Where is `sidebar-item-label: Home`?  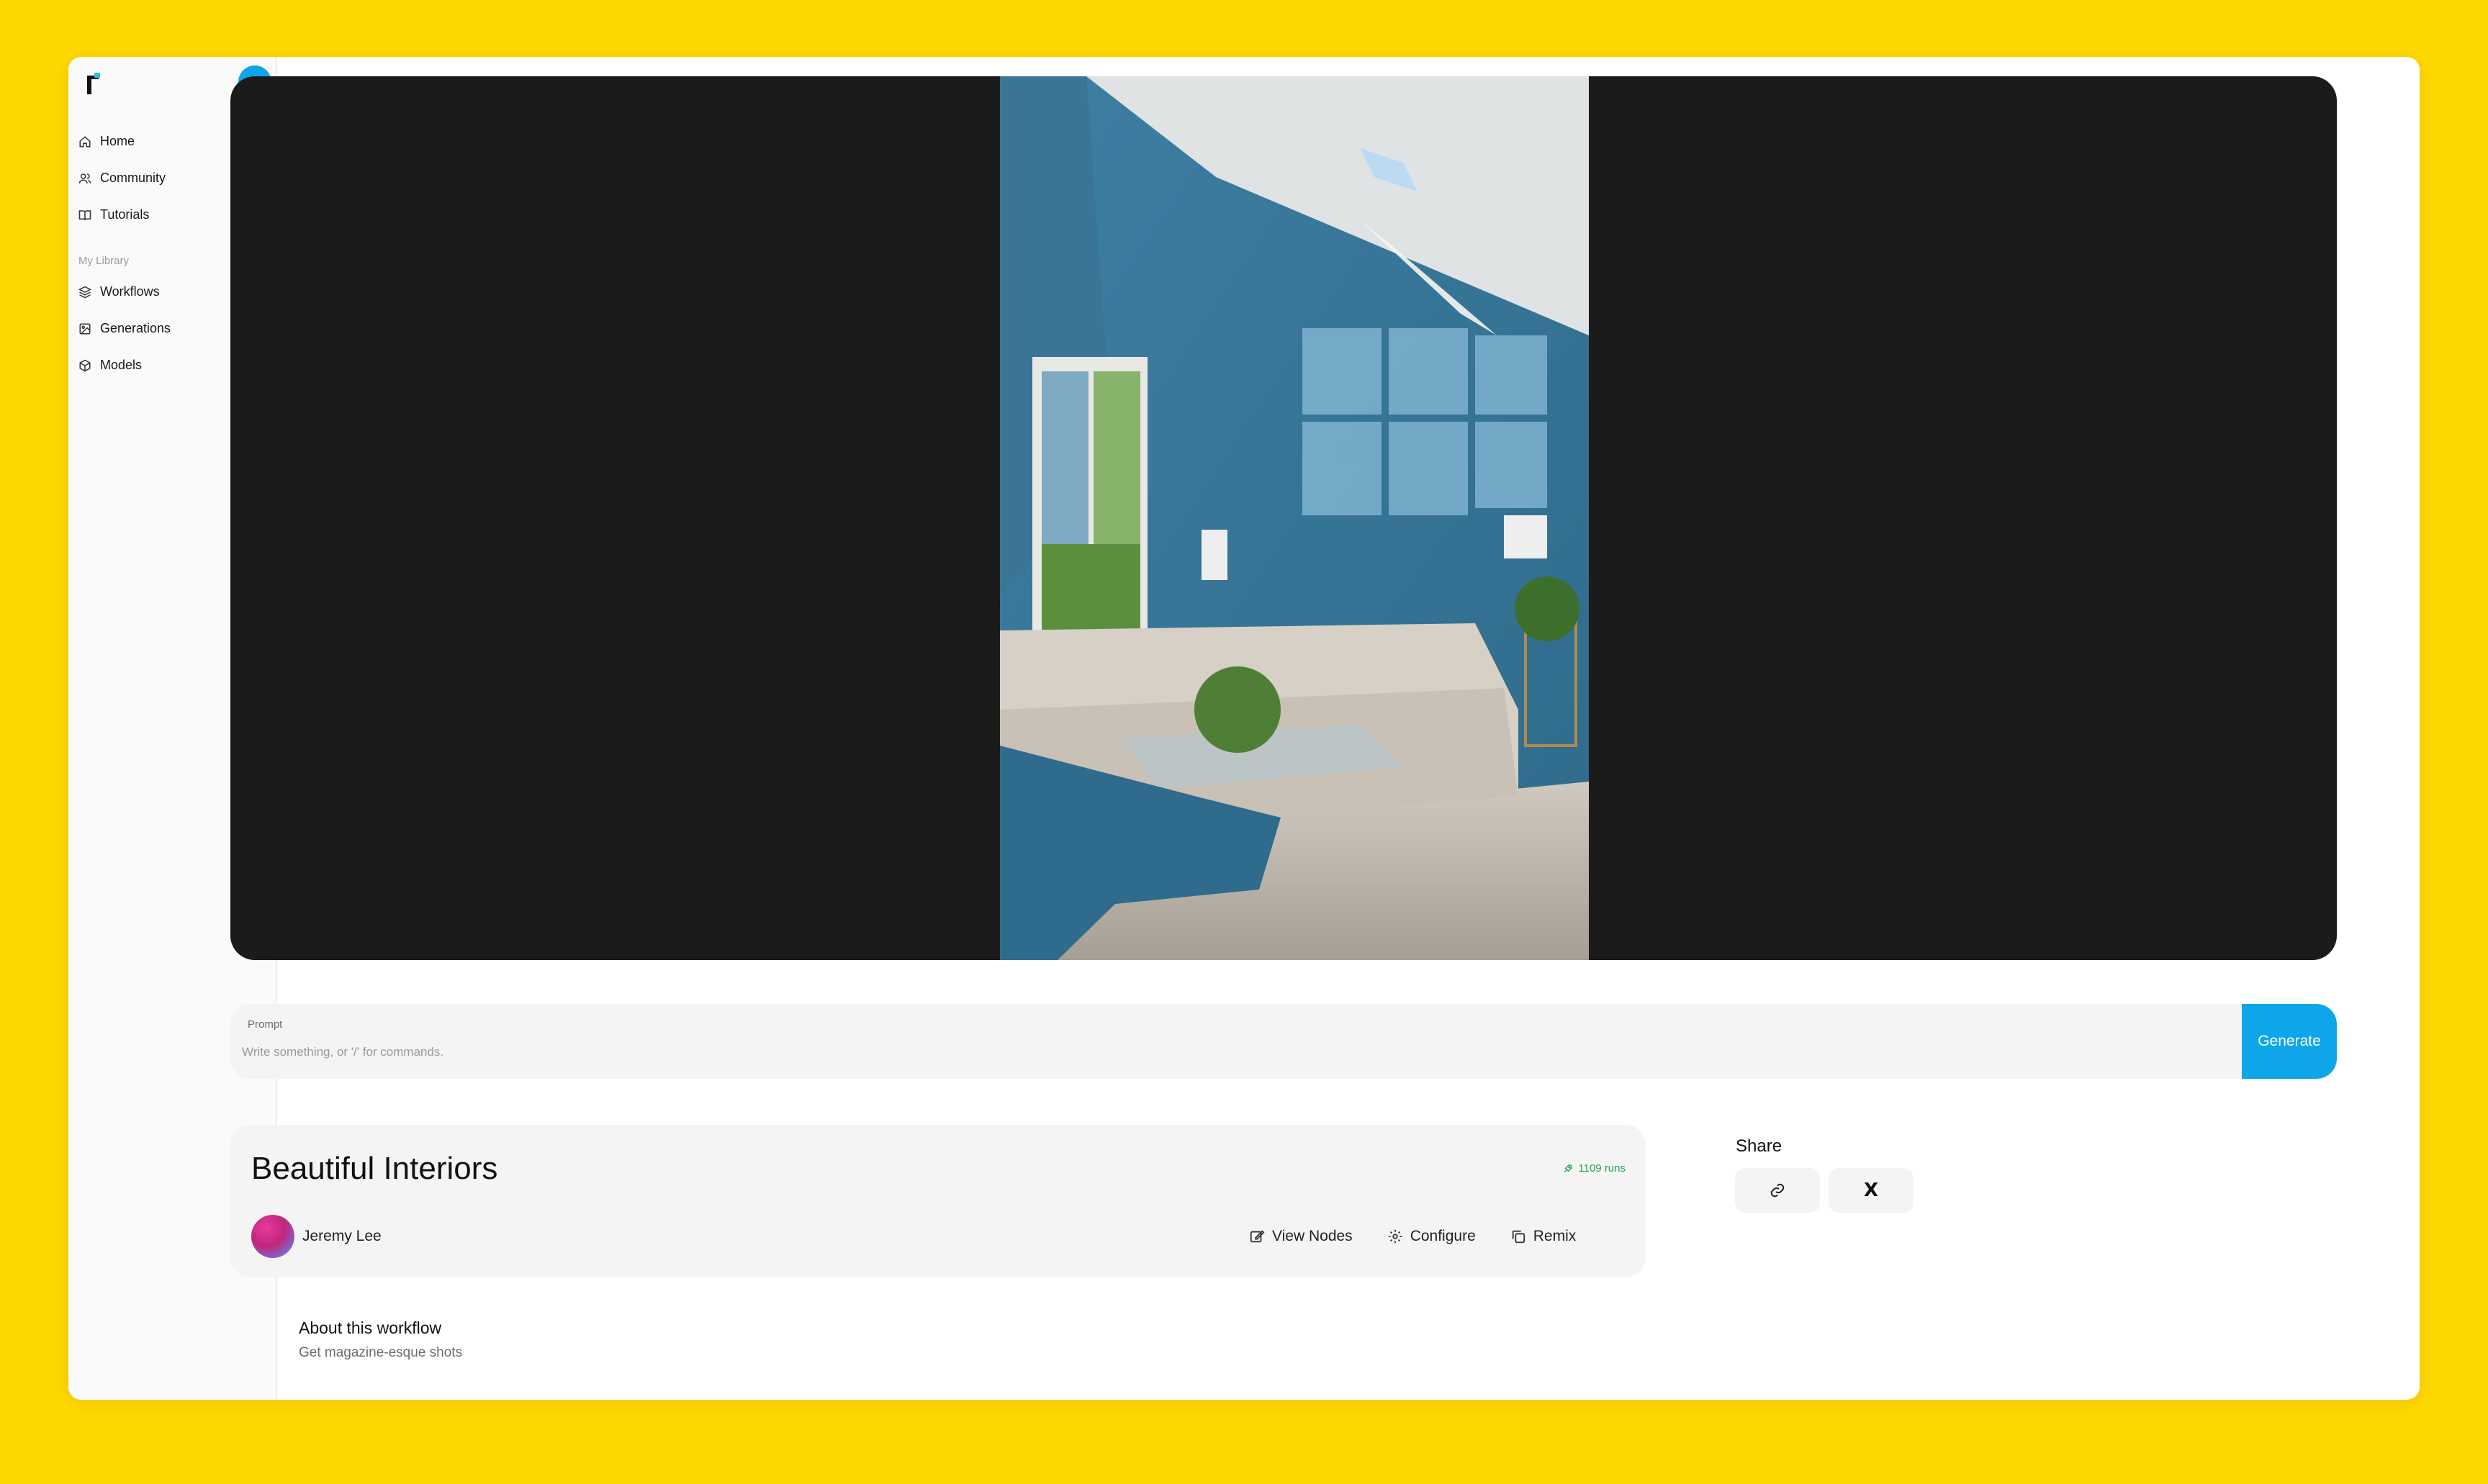
sidebar-item-label: Home is located at coordinates (118, 141).